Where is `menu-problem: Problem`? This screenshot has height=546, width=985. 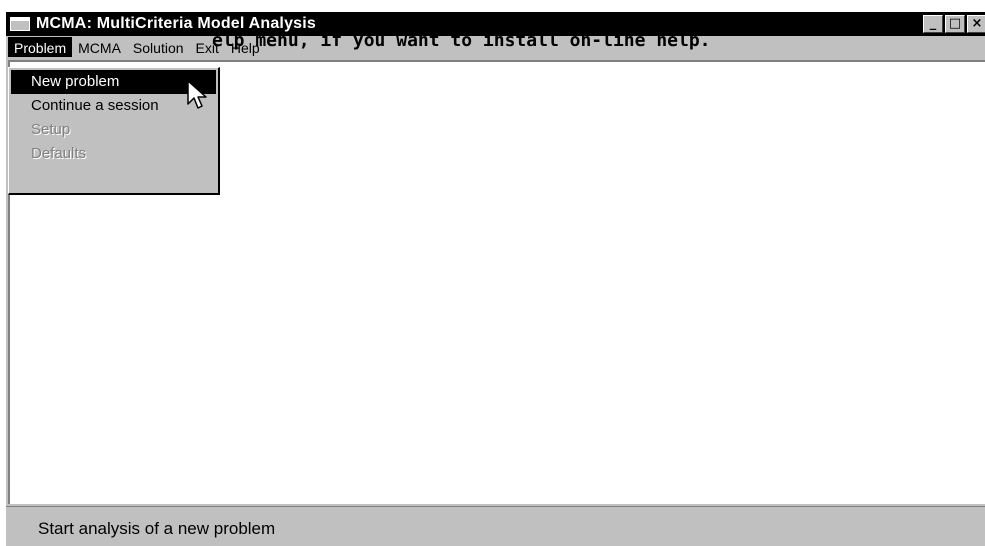 menu-problem: Problem is located at coordinates (40, 47).